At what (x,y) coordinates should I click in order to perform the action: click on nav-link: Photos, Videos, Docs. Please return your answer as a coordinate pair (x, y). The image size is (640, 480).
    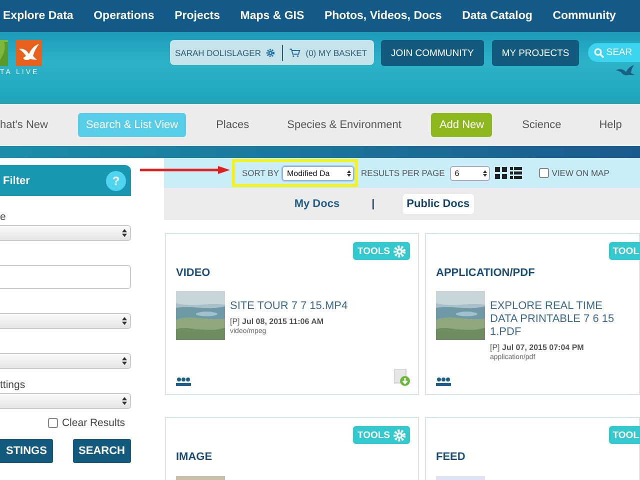
    Looking at the image, I should click on (383, 16).